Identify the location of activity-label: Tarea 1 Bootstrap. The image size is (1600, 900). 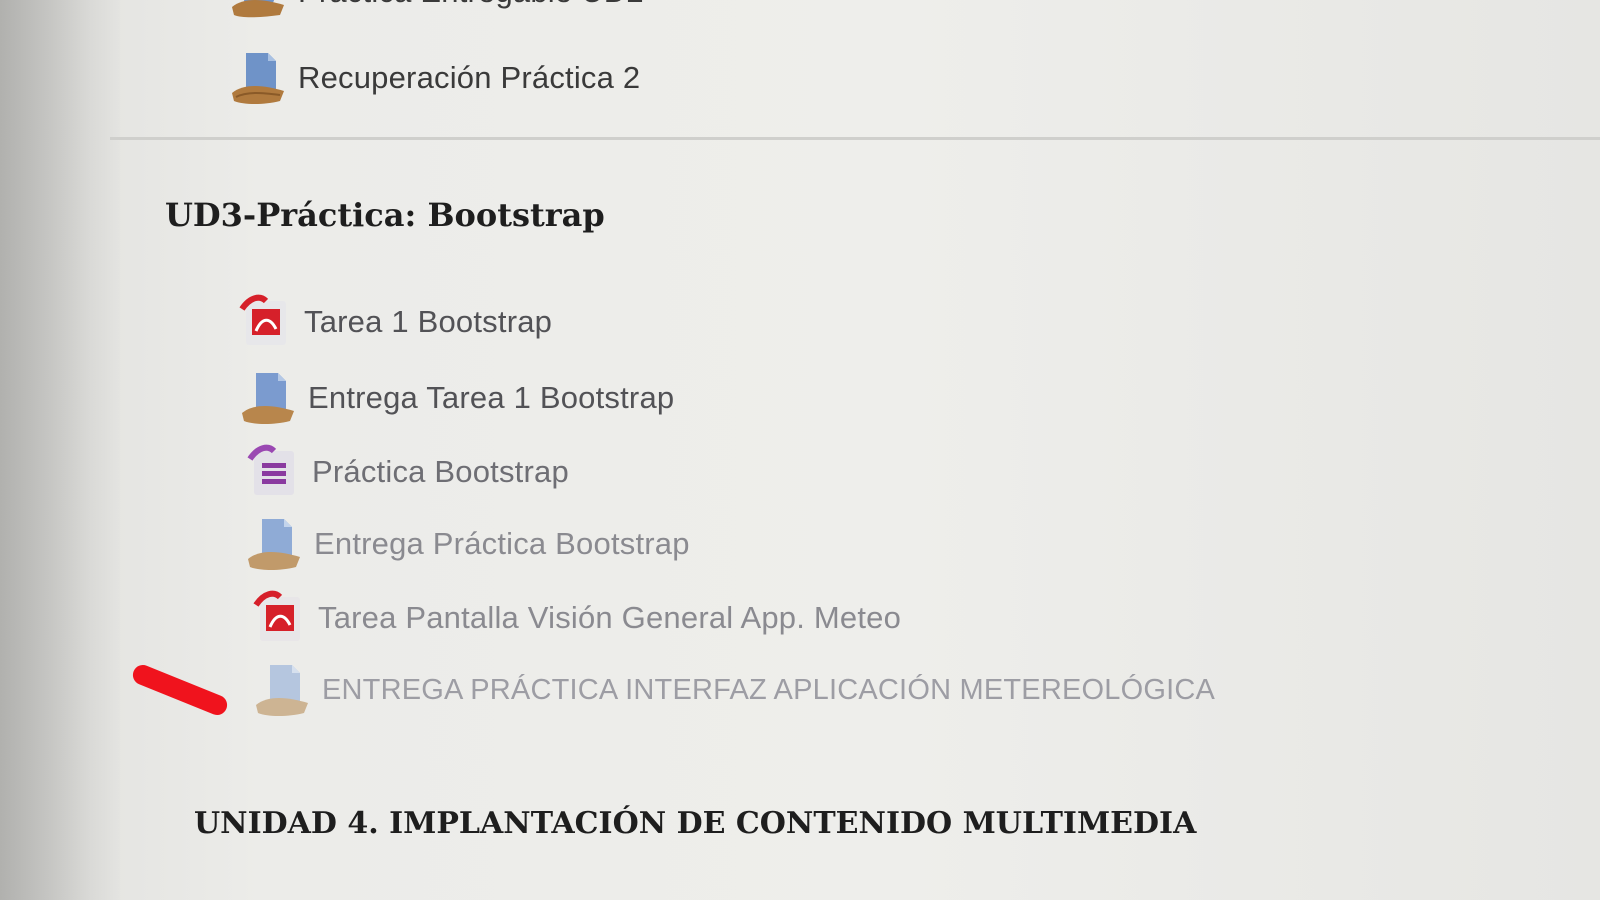
(428, 321).